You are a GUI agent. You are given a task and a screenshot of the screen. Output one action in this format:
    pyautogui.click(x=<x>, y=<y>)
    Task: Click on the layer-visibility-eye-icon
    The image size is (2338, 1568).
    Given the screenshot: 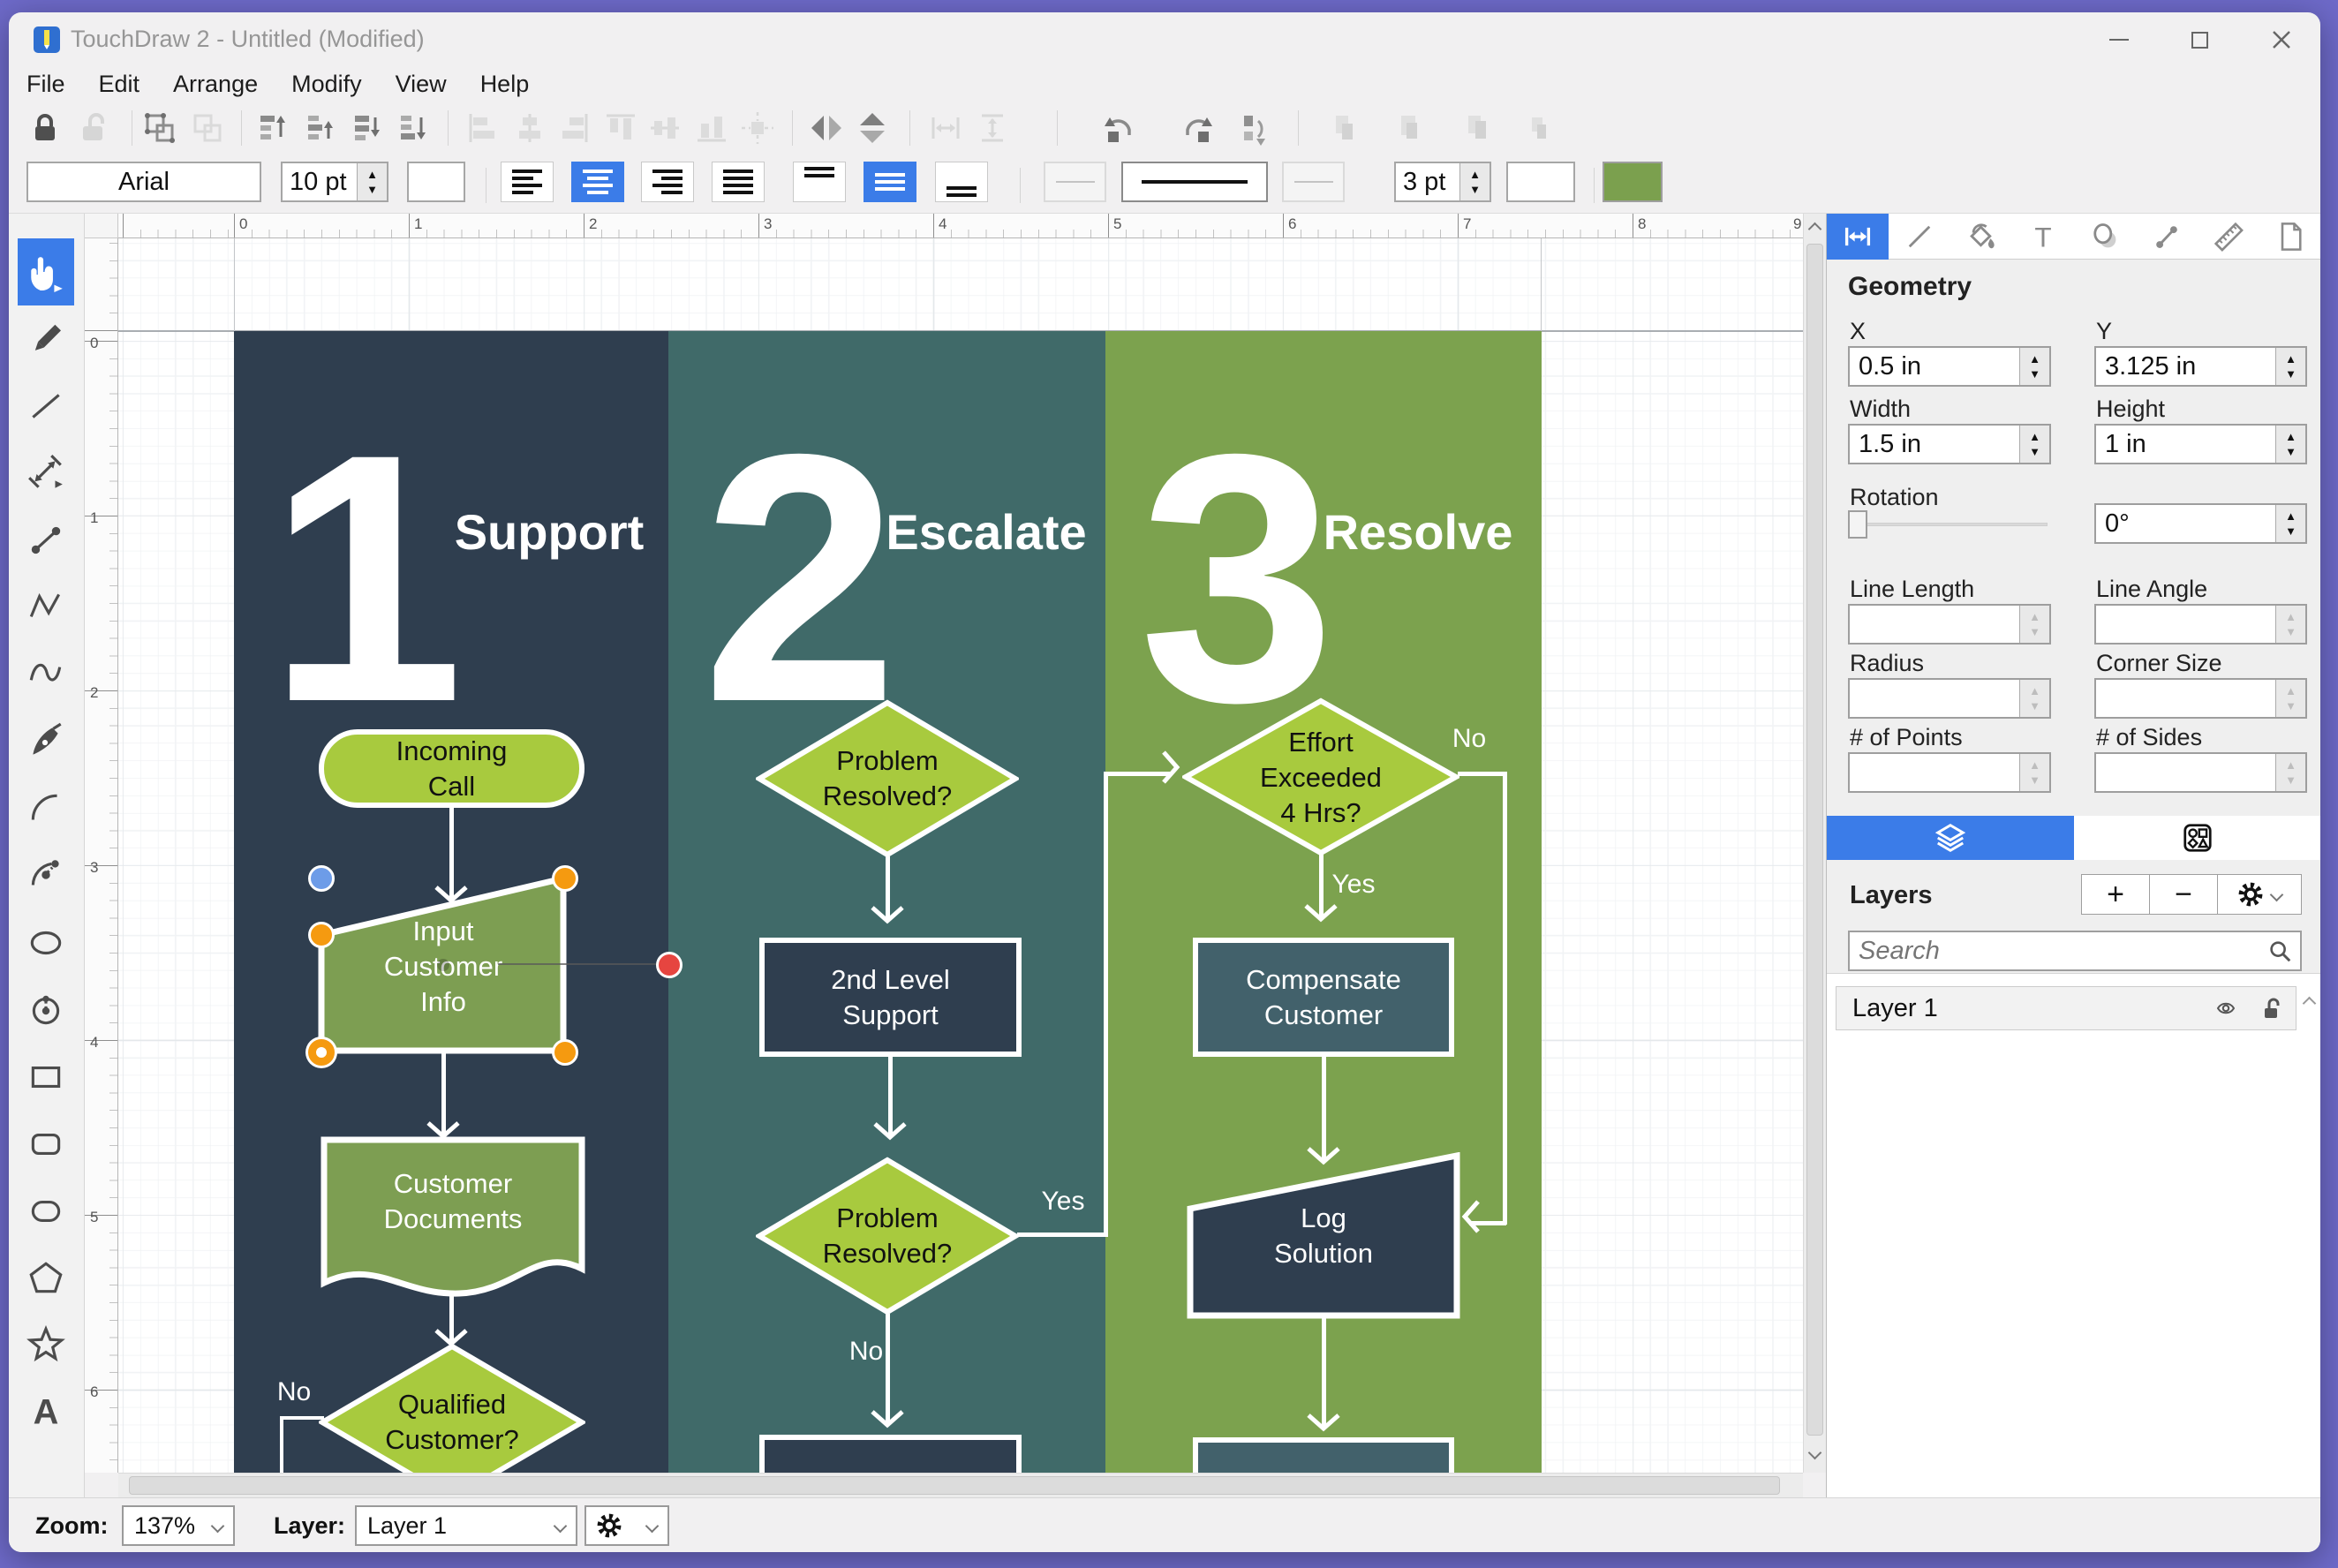 What is the action you would take?
    pyautogui.click(x=2226, y=1009)
    